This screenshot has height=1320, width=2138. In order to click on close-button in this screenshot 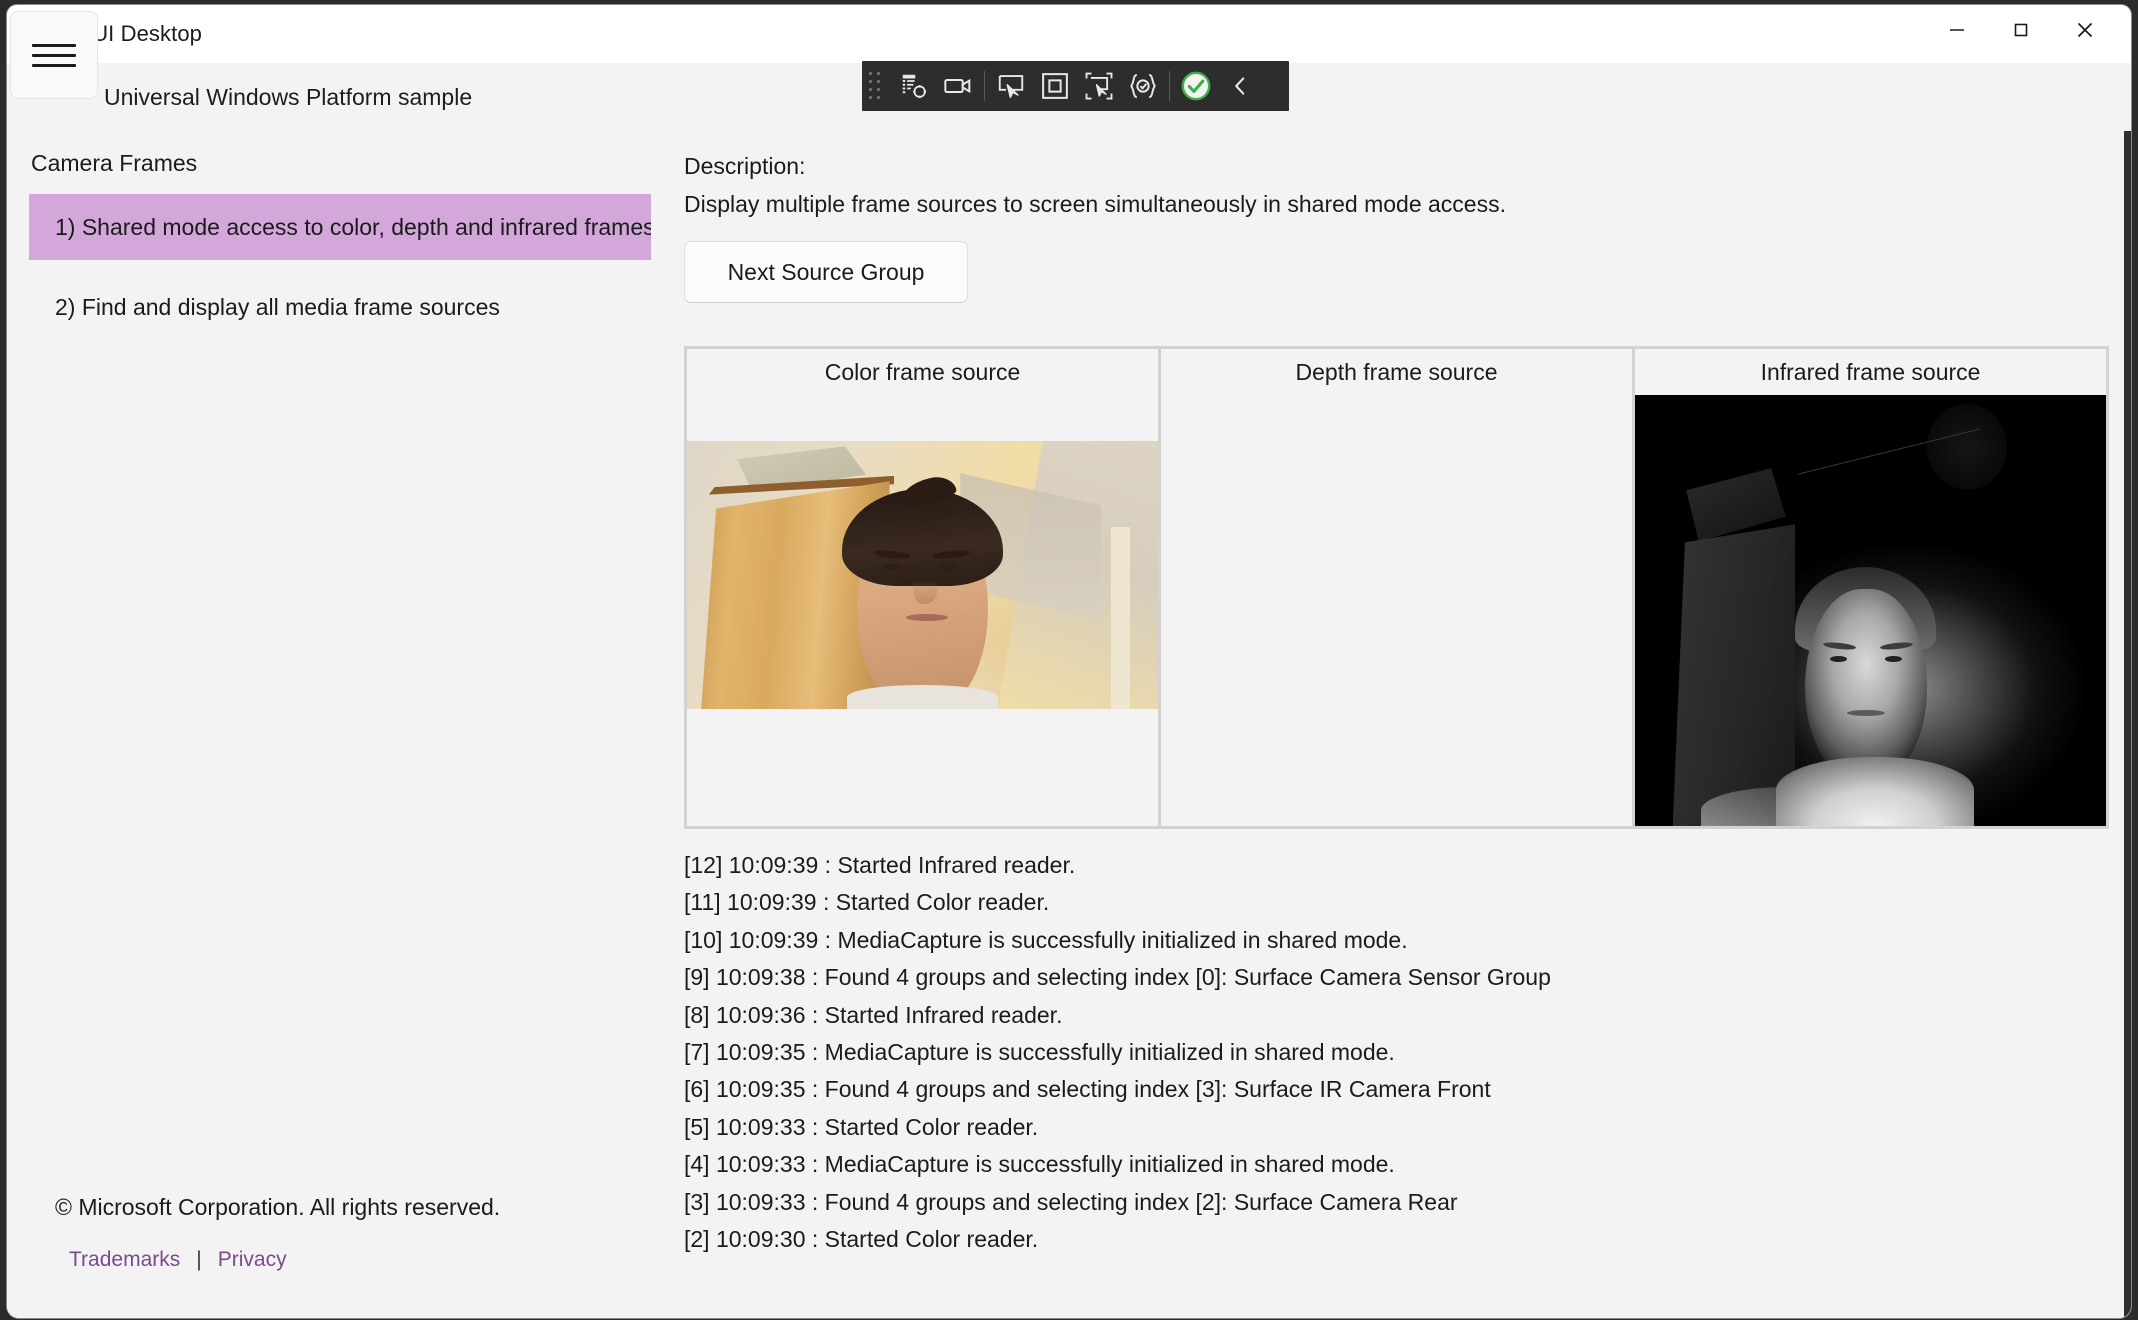, I will do `click(2085, 30)`.